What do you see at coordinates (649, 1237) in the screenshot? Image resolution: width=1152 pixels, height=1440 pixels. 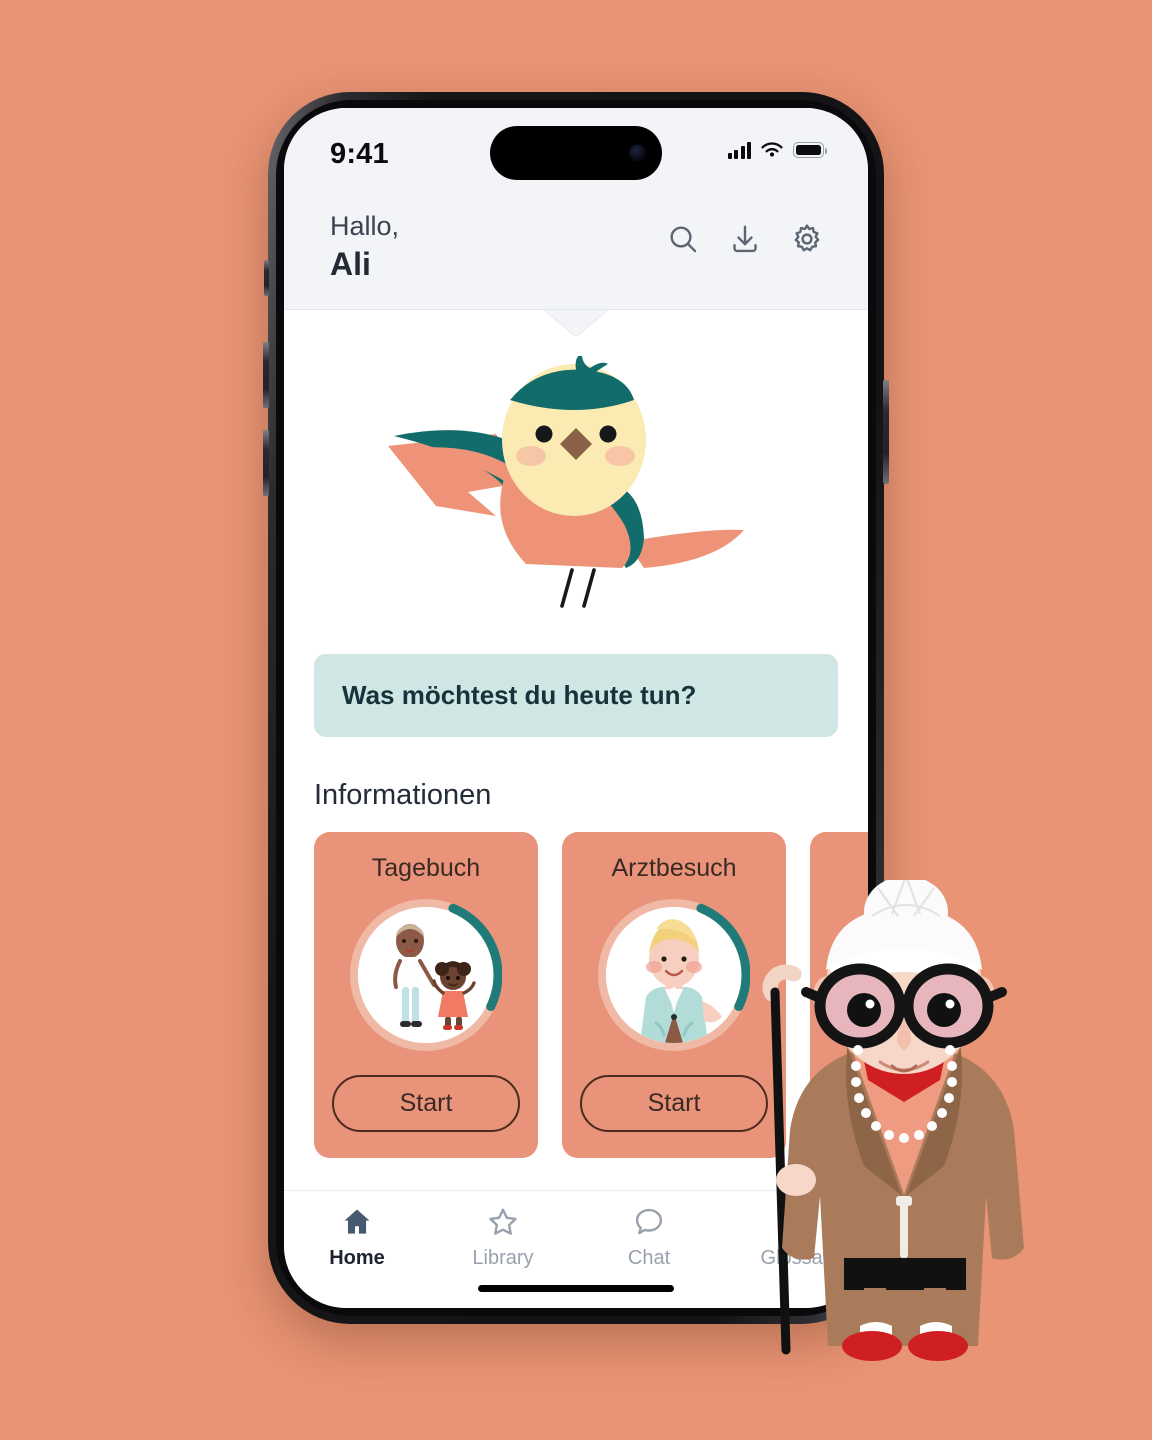 I see `tab-chat: Chat` at bounding box center [649, 1237].